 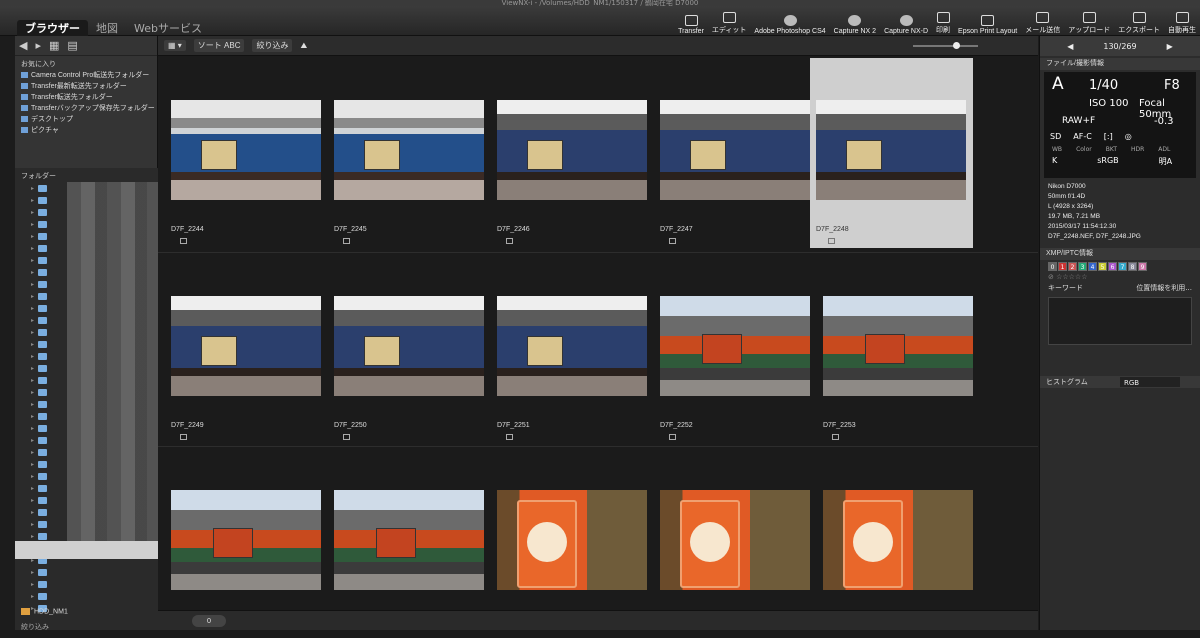 What do you see at coordinates (1082, 266) in the screenshot?
I see `label-chip: 3` at bounding box center [1082, 266].